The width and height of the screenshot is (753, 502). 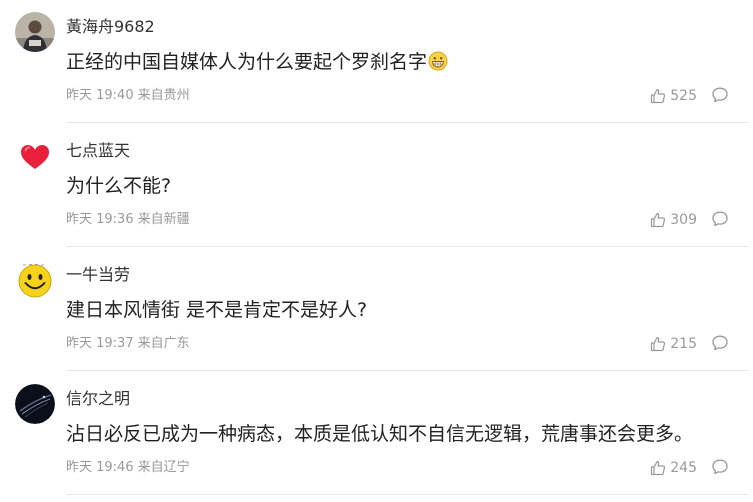 I want to click on like-button: 245, so click(x=673, y=468).